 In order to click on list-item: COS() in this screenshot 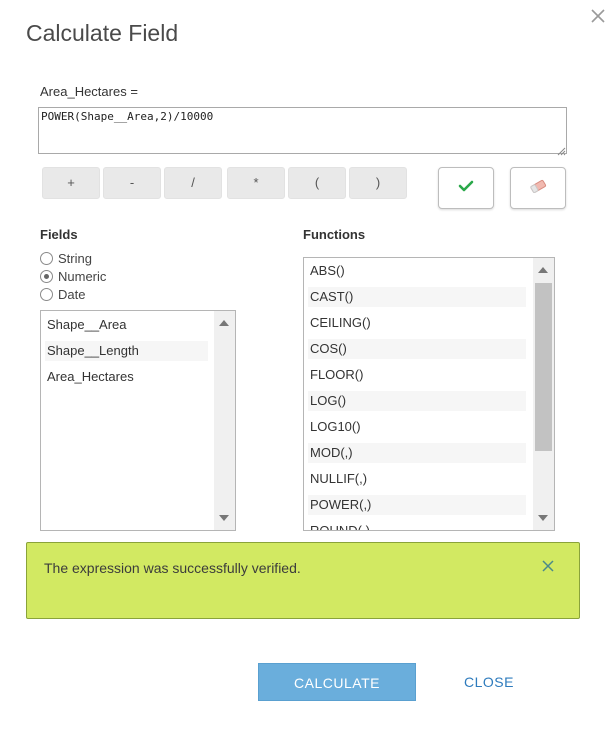, I will do `click(417, 349)`.